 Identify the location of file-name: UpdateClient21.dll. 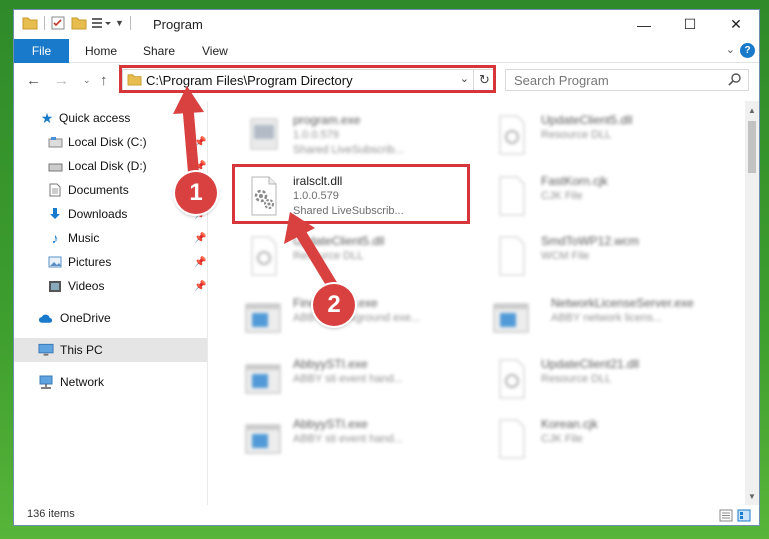
(590, 364).